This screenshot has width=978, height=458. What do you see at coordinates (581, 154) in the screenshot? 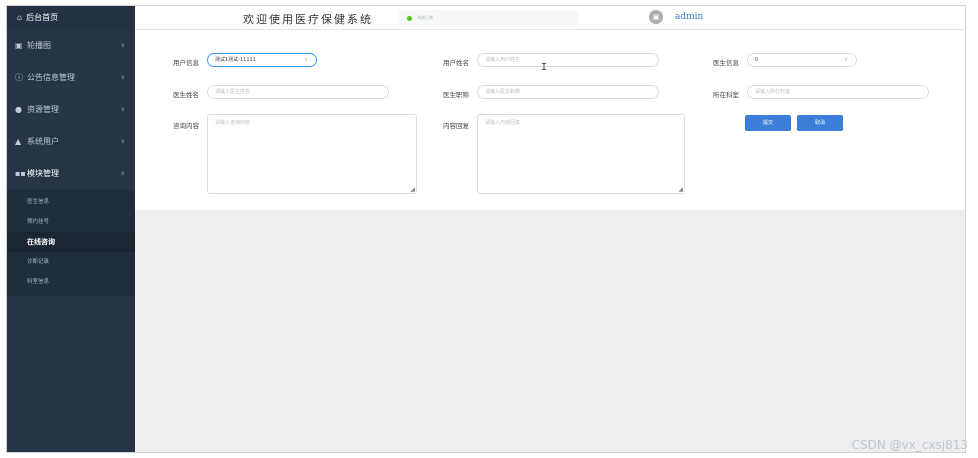
I see `reply-content-textarea: 请输入内容回复 ◢` at bounding box center [581, 154].